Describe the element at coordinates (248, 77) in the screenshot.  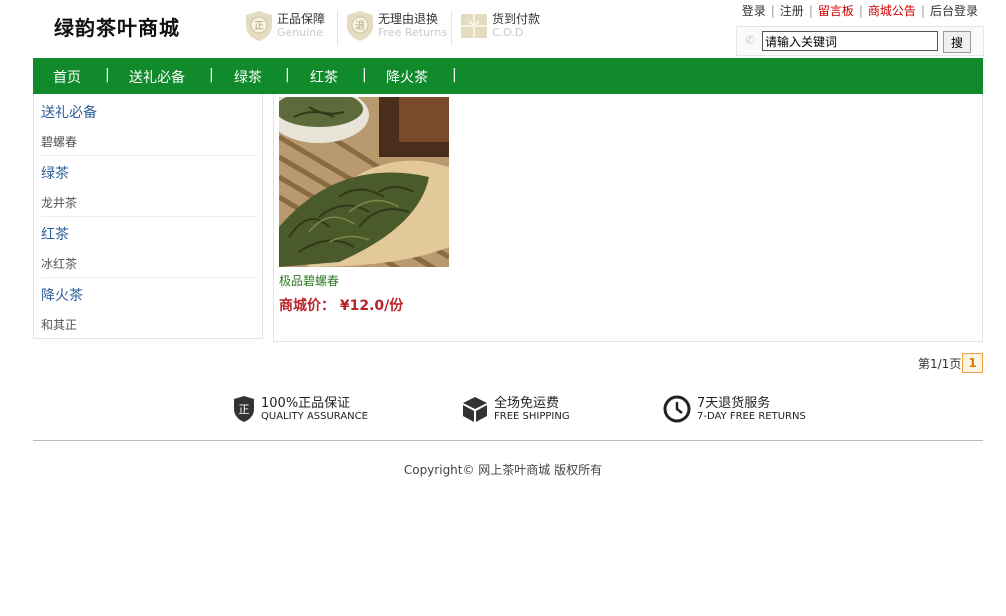
I see `nav-item-green-tea: 绿茶` at that location.